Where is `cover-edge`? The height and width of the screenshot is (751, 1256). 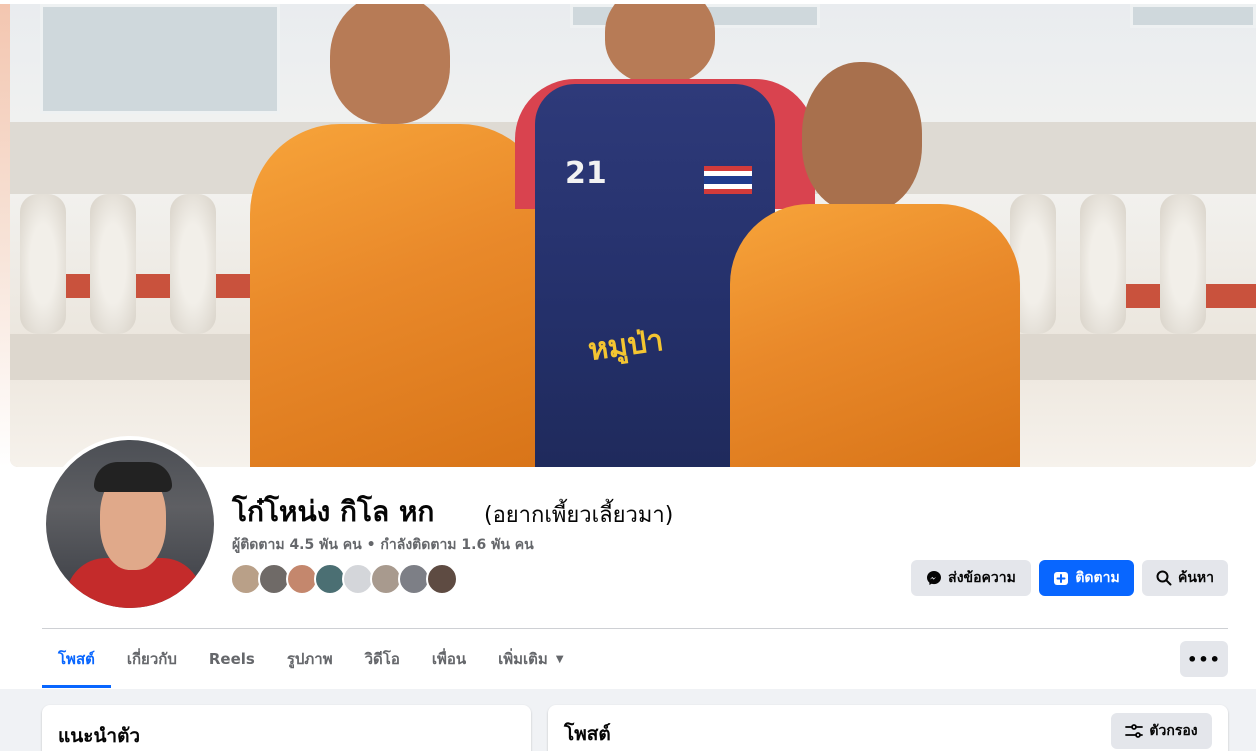
cover-edge is located at coordinates (5, 235).